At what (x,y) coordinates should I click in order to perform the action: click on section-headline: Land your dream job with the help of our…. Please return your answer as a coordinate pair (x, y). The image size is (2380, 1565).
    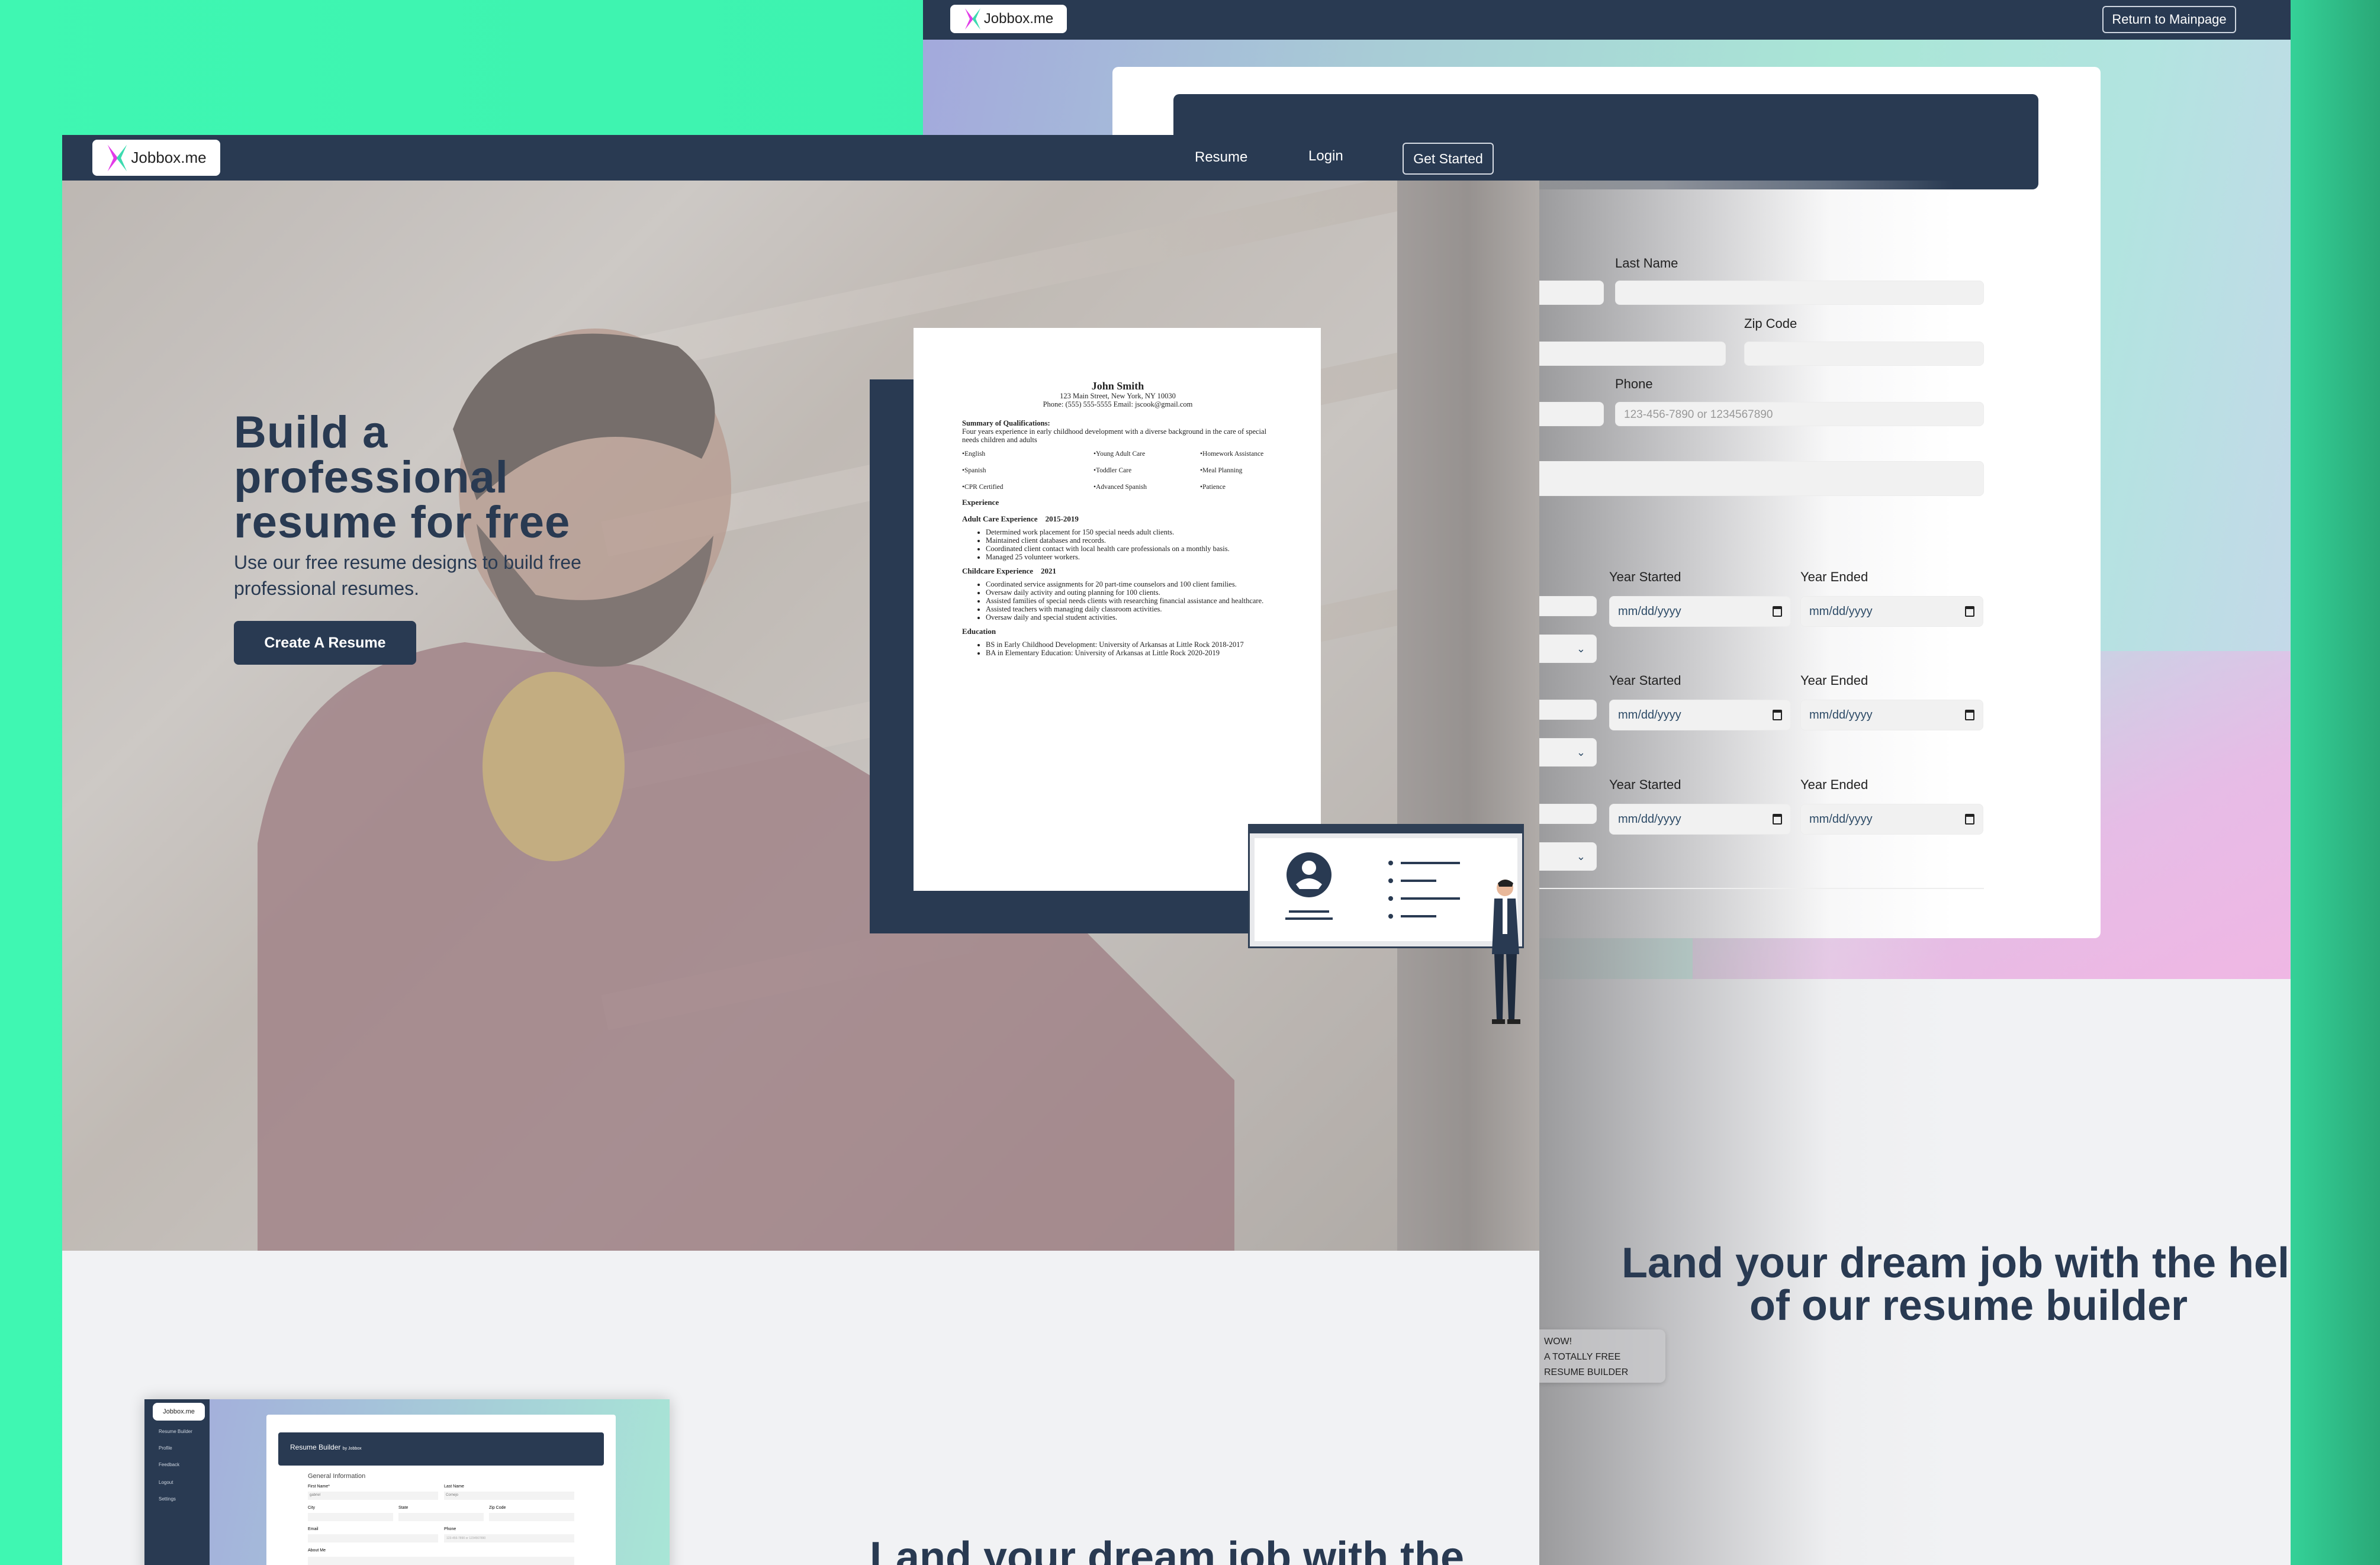
    Looking at the image, I should click on (1956, 1284).